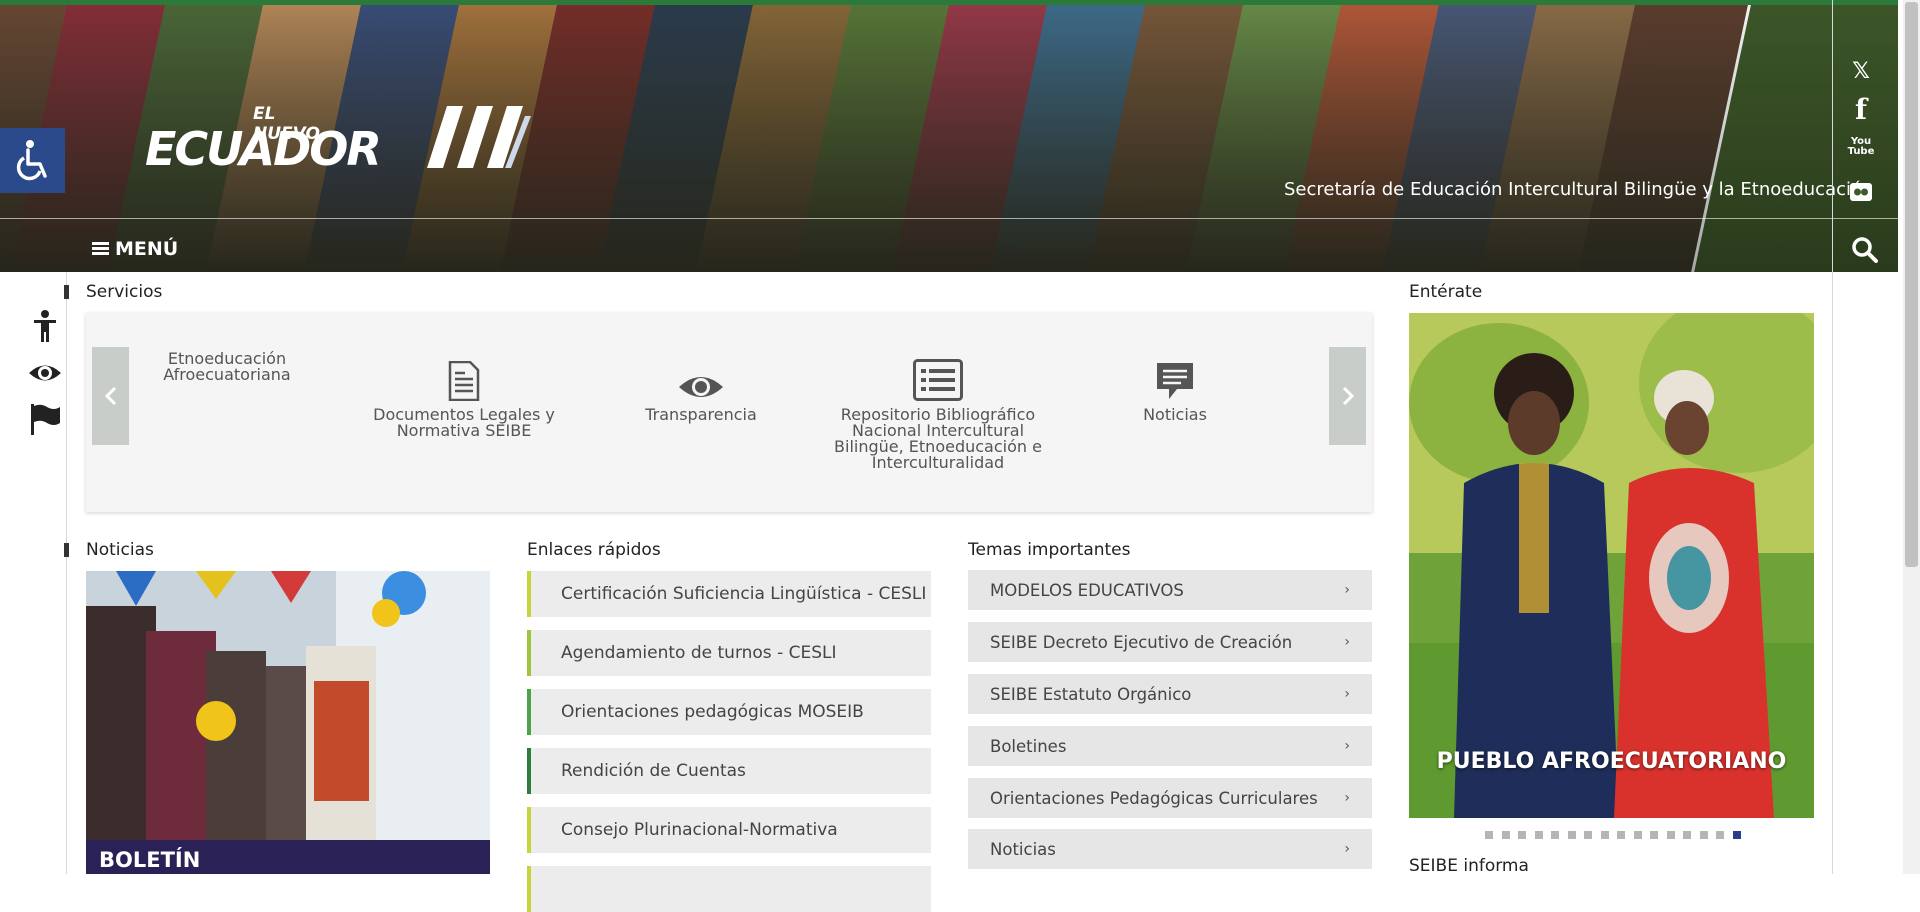 The height and width of the screenshot is (912, 1920). I want to click on service-noticias: Noticias, so click(1175, 384).